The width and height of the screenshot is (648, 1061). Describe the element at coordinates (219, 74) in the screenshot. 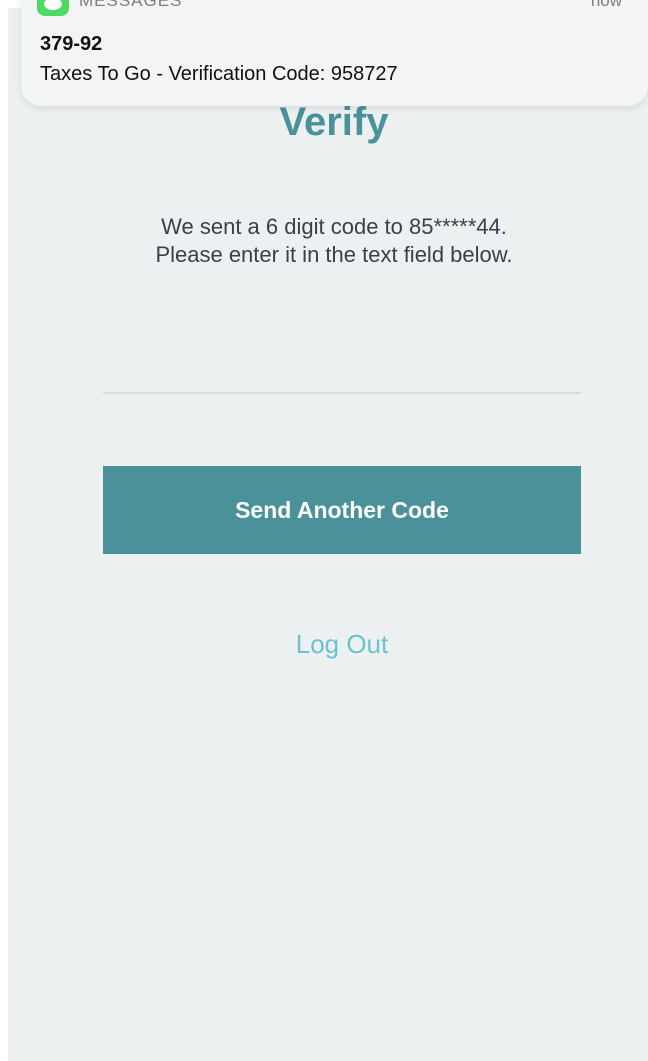

I see `notification-message: Taxes To Go - Verification Code: 958727` at that location.